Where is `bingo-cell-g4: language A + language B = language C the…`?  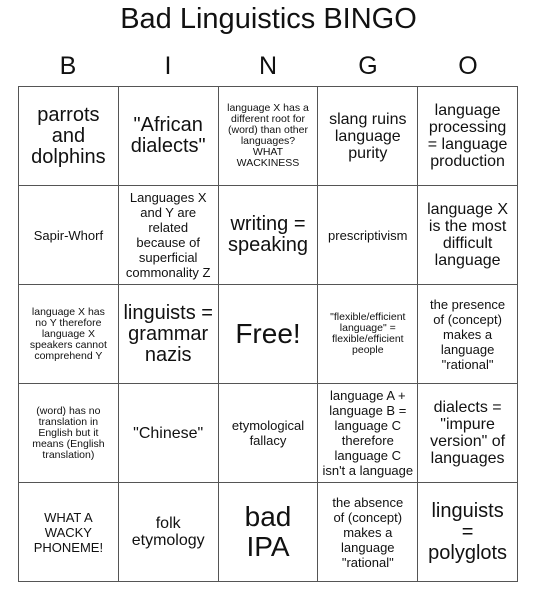
bingo-cell-g4: language A + language B = language C the… is located at coordinates (368, 433).